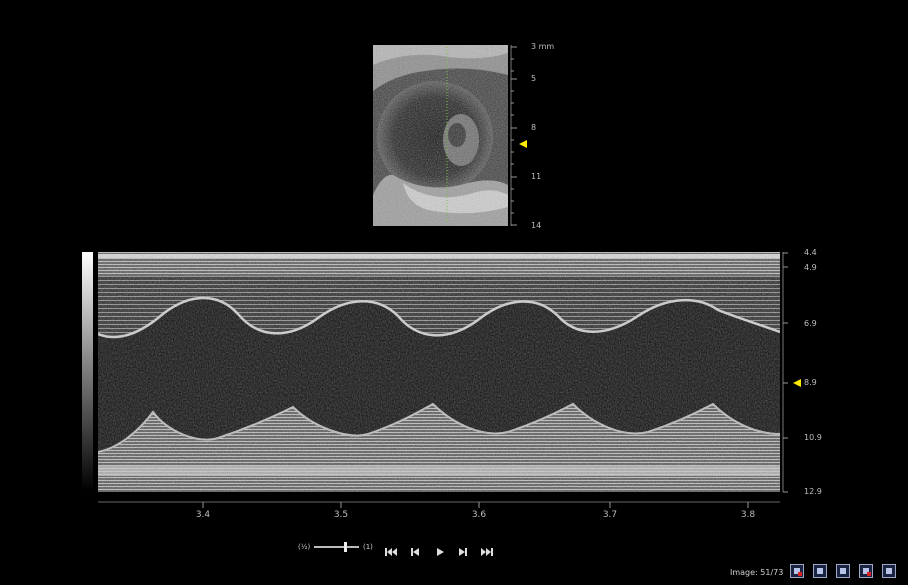 The image size is (908, 585). I want to click on print-icon, so click(866, 571).